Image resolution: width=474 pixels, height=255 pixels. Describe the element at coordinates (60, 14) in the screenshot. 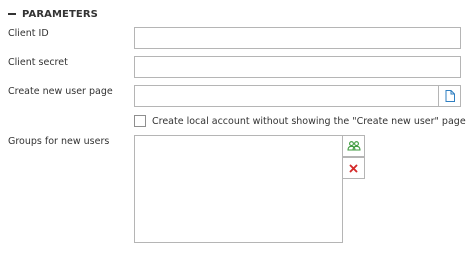

I see `section-title: PARAMETERS` at that location.